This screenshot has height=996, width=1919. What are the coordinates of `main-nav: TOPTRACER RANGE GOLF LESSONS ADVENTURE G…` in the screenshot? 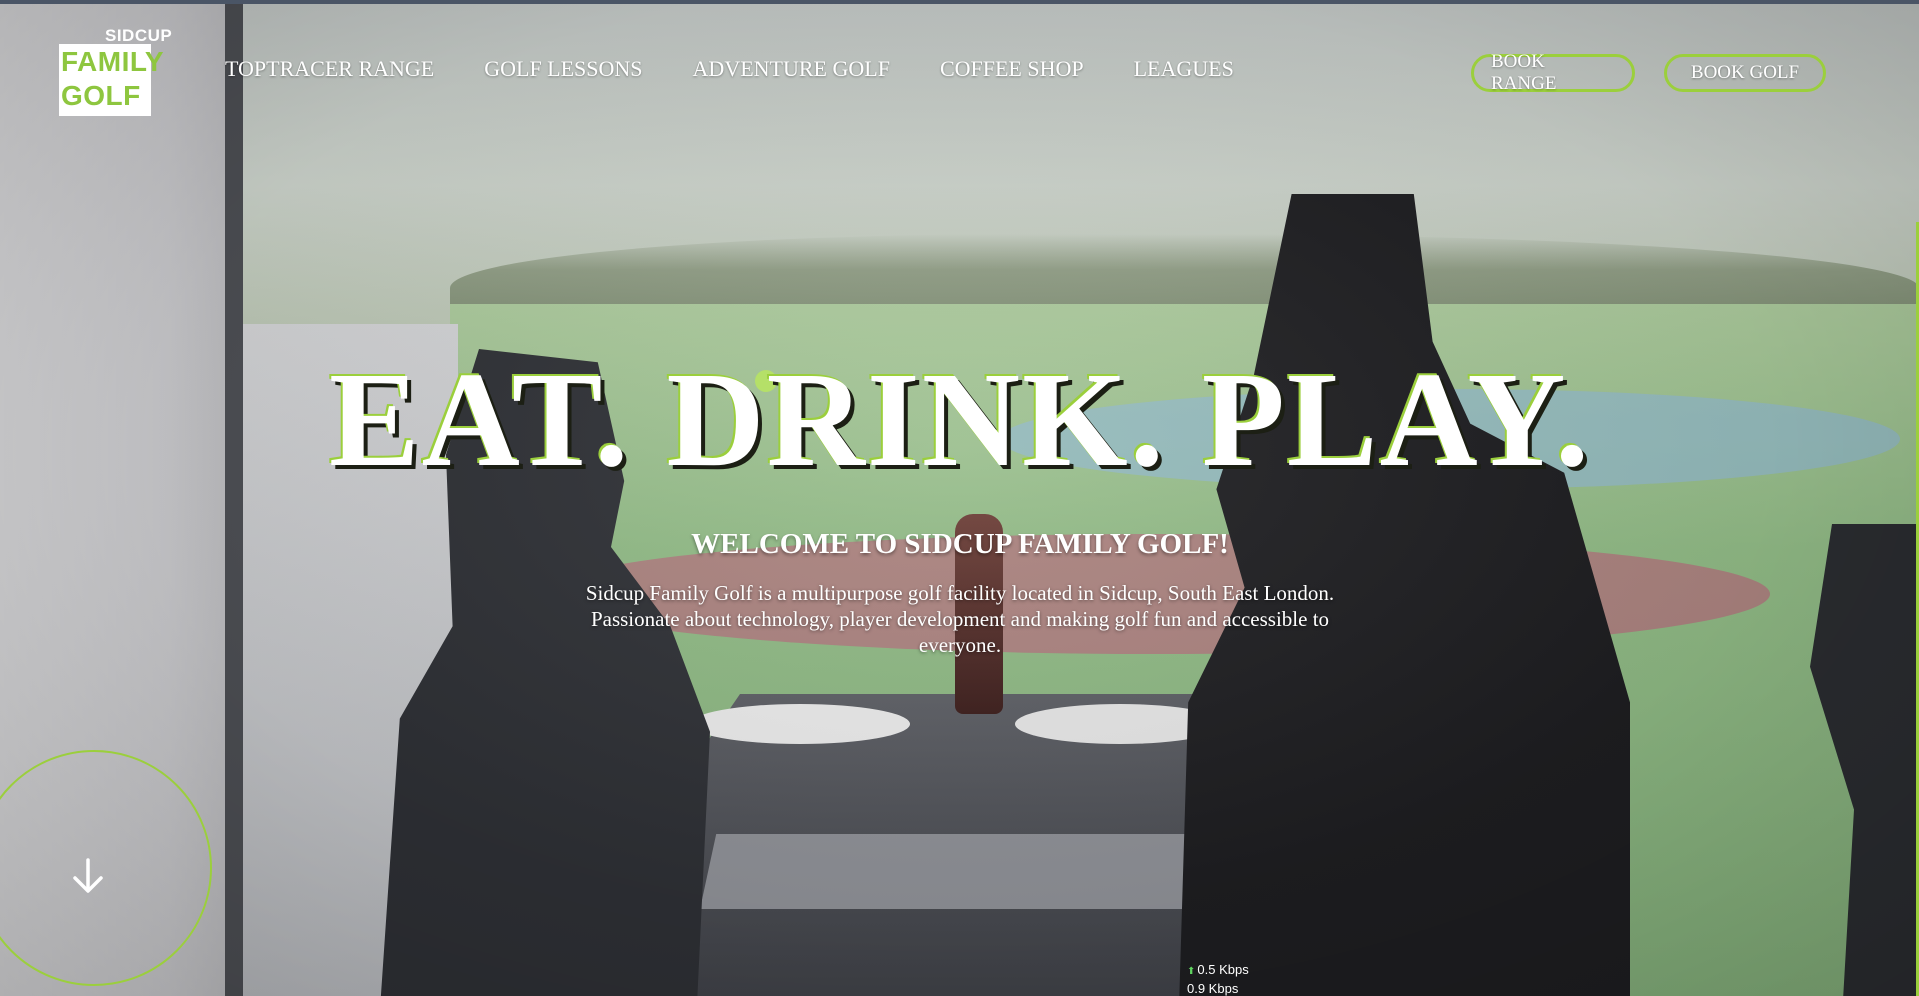 It's located at (754, 69).